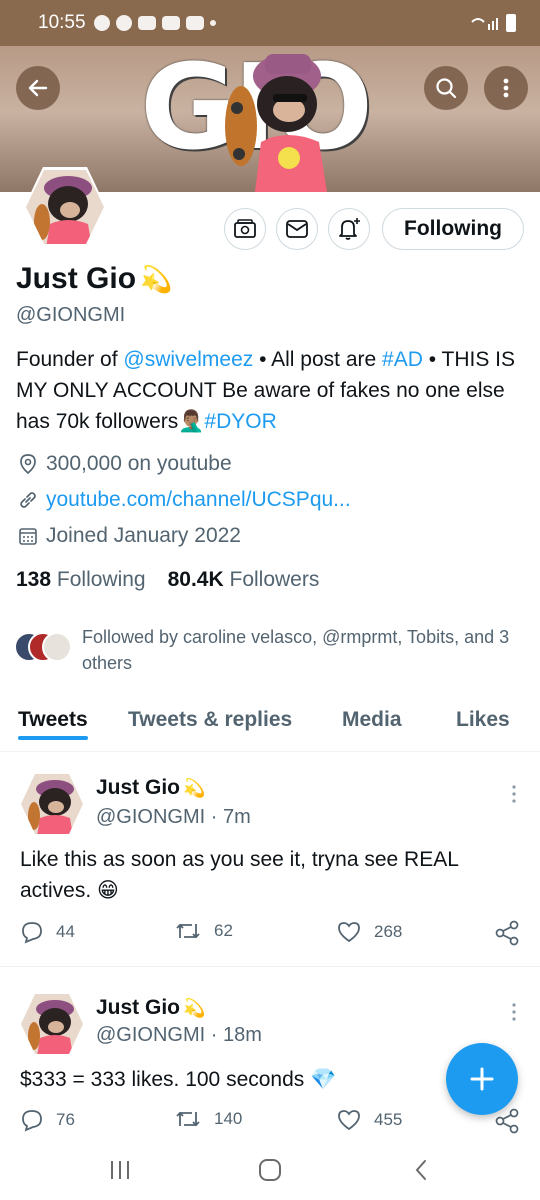 The width and height of the screenshot is (540, 1200). Describe the element at coordinates (270, 934) in the screenshot. I see `tweet-actions: 44 62 268` at that location.